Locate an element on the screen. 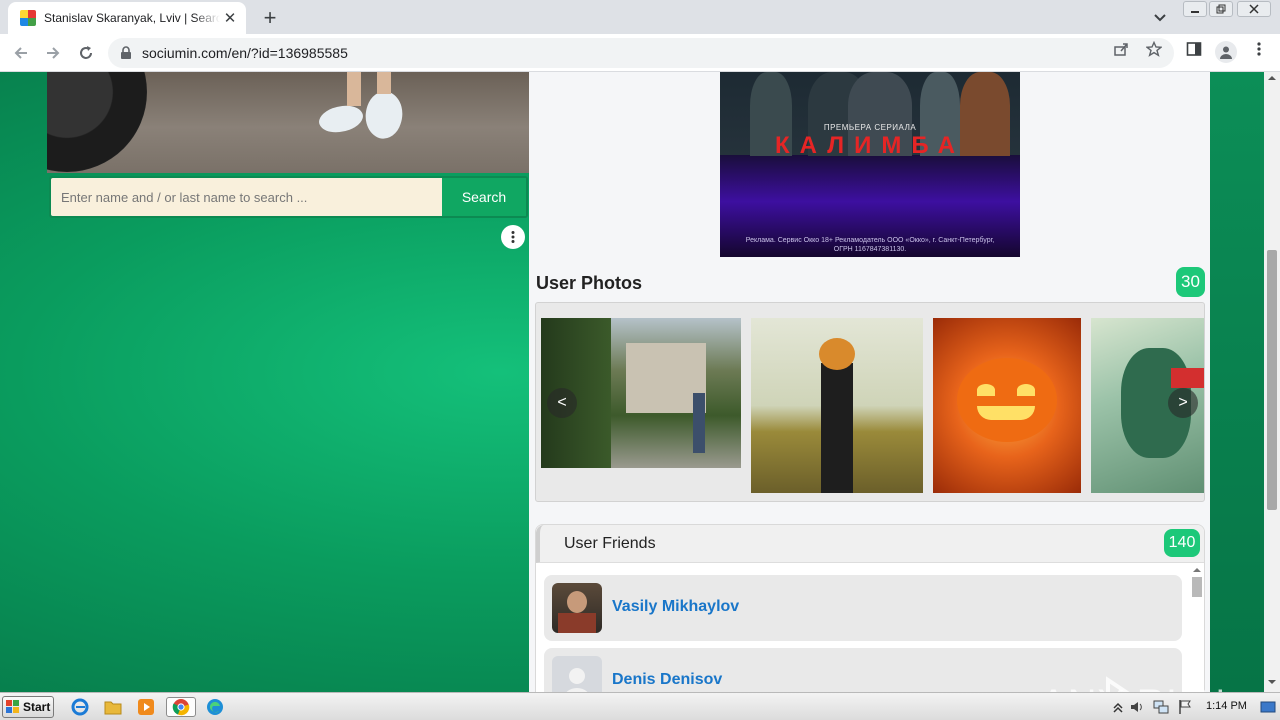  people-search-input is located at coordinates (246, 197).